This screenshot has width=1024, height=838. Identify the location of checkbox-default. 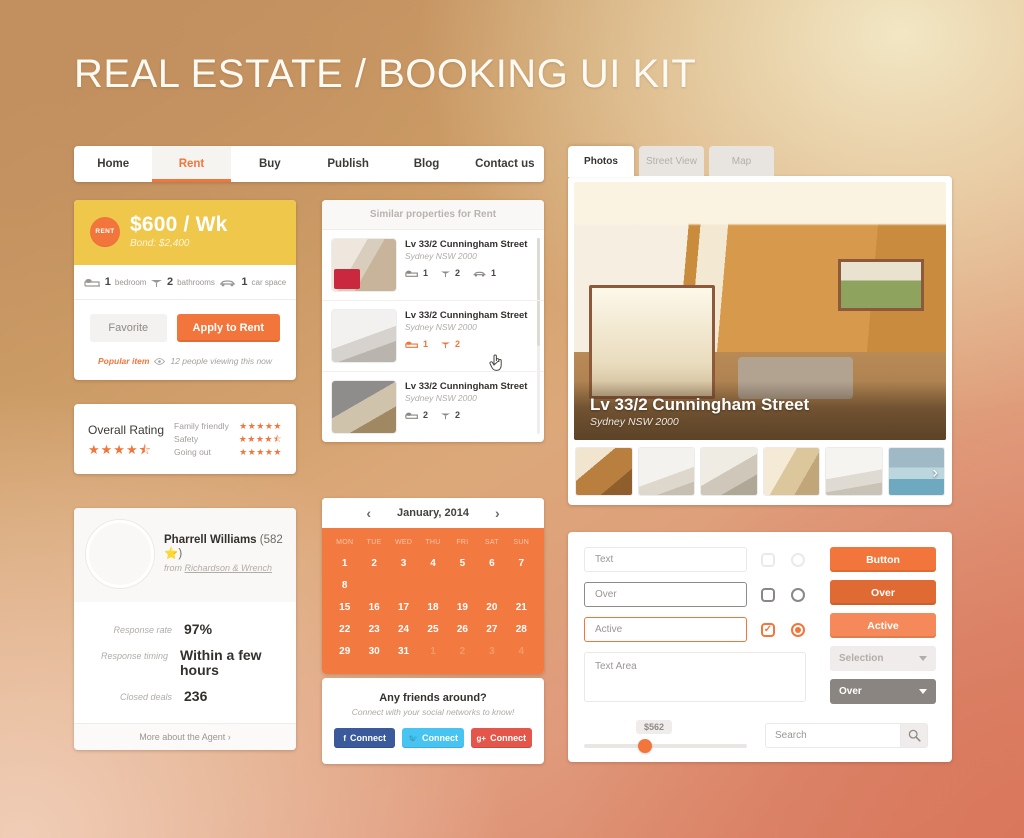
(768, 559).